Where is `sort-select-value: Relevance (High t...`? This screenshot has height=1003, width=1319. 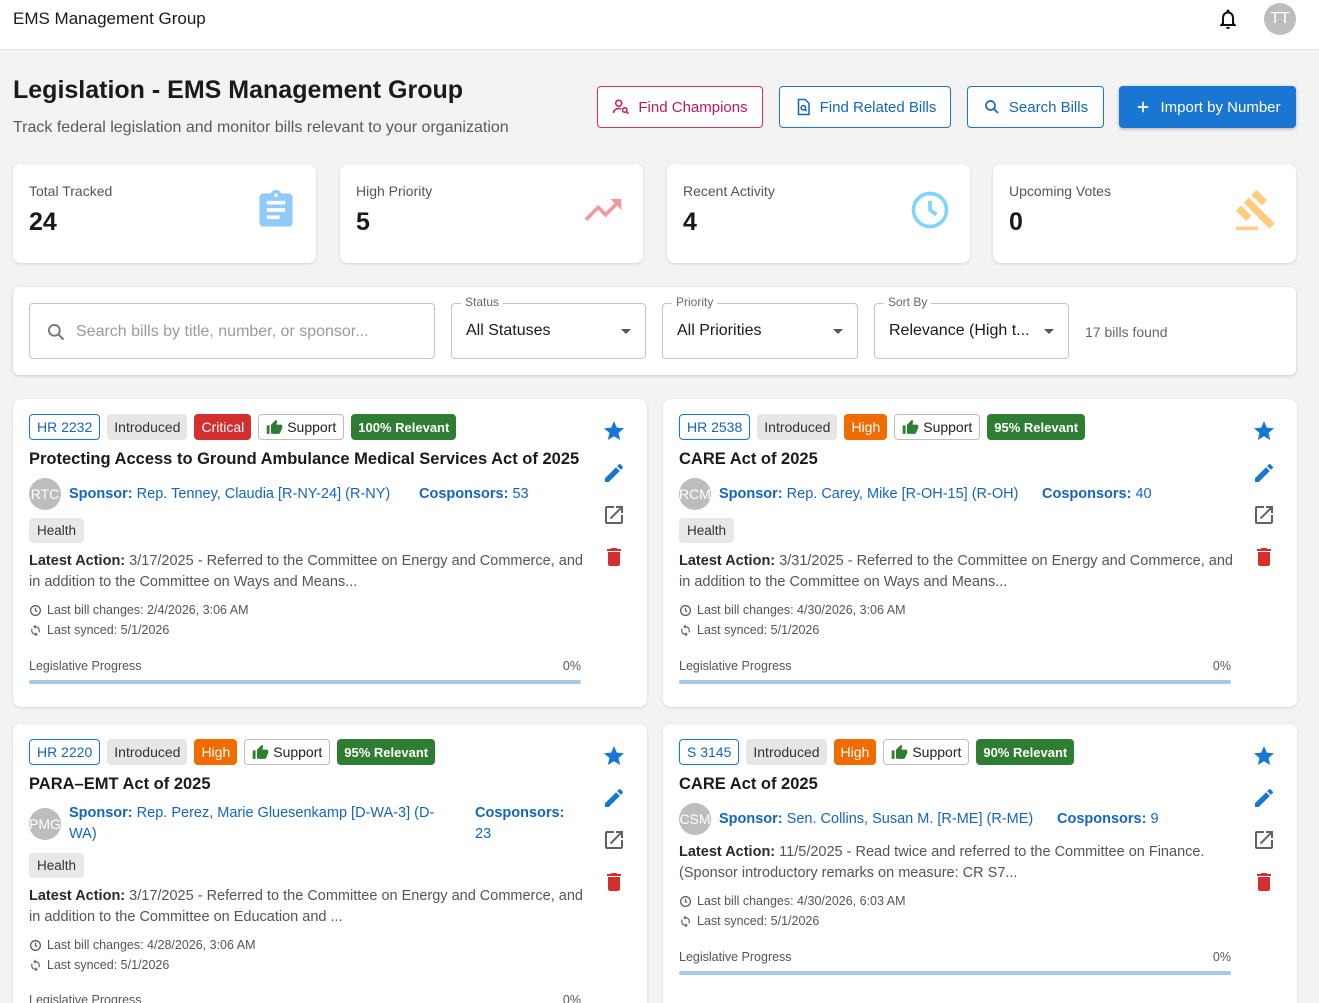 sort-select-value: Relevance (High t... is located at coordinates (959, 330).